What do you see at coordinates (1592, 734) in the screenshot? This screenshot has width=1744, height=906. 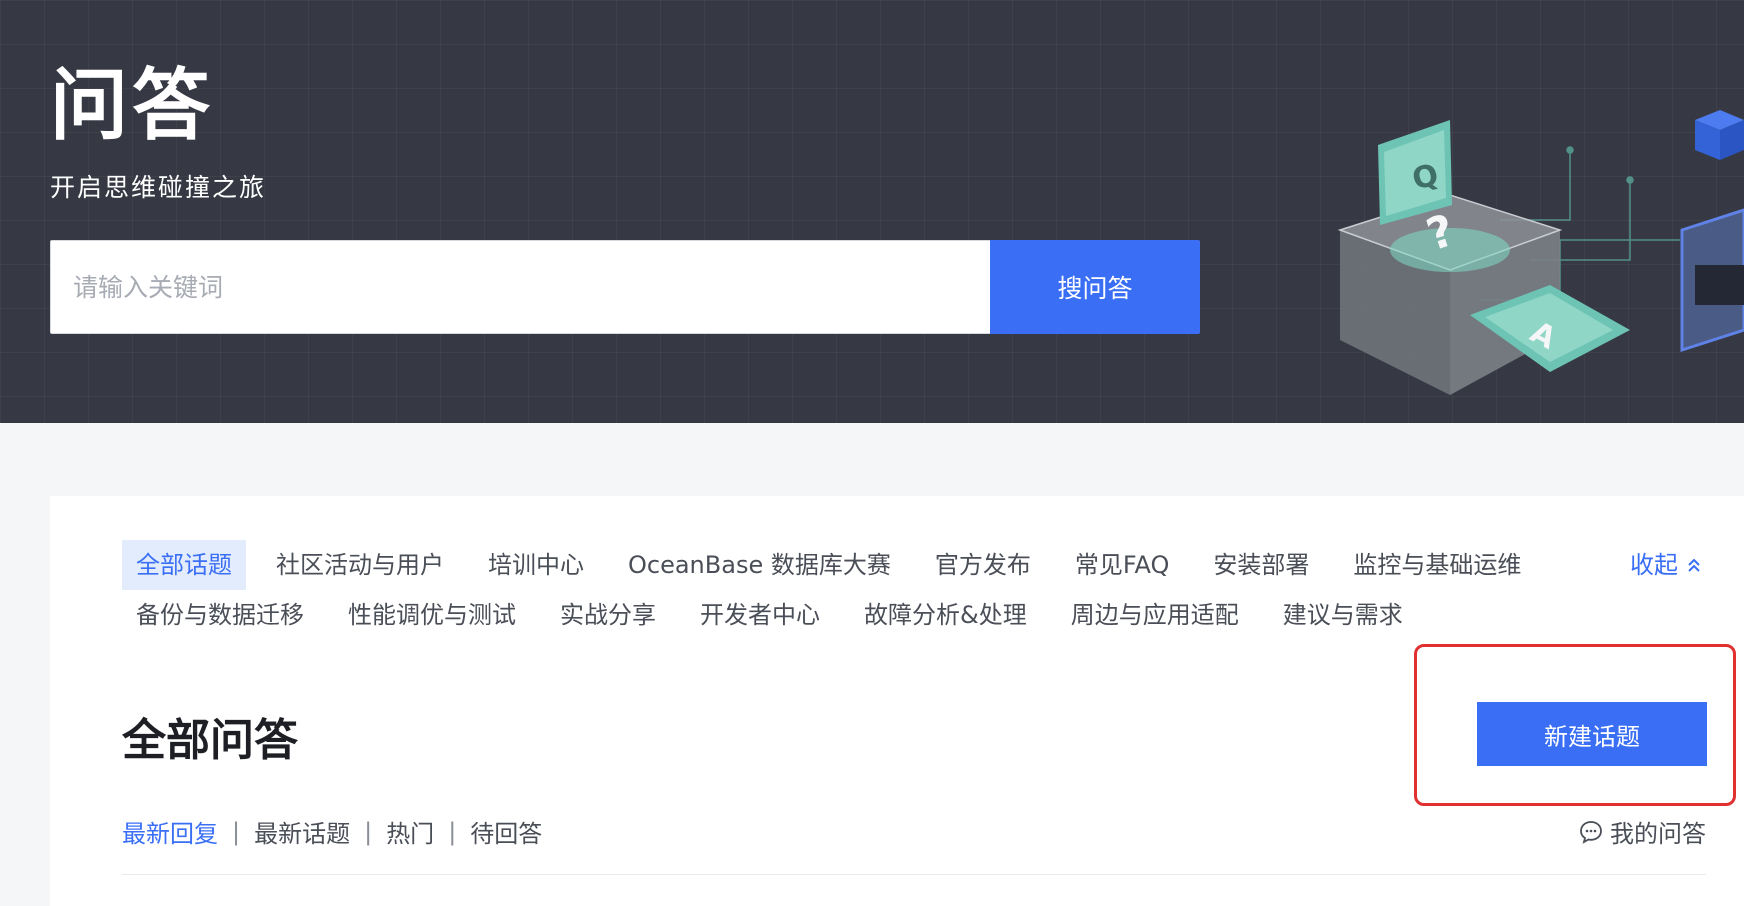 I see `new-topic-button: 新建话题` at bounding box center [1592, 734].